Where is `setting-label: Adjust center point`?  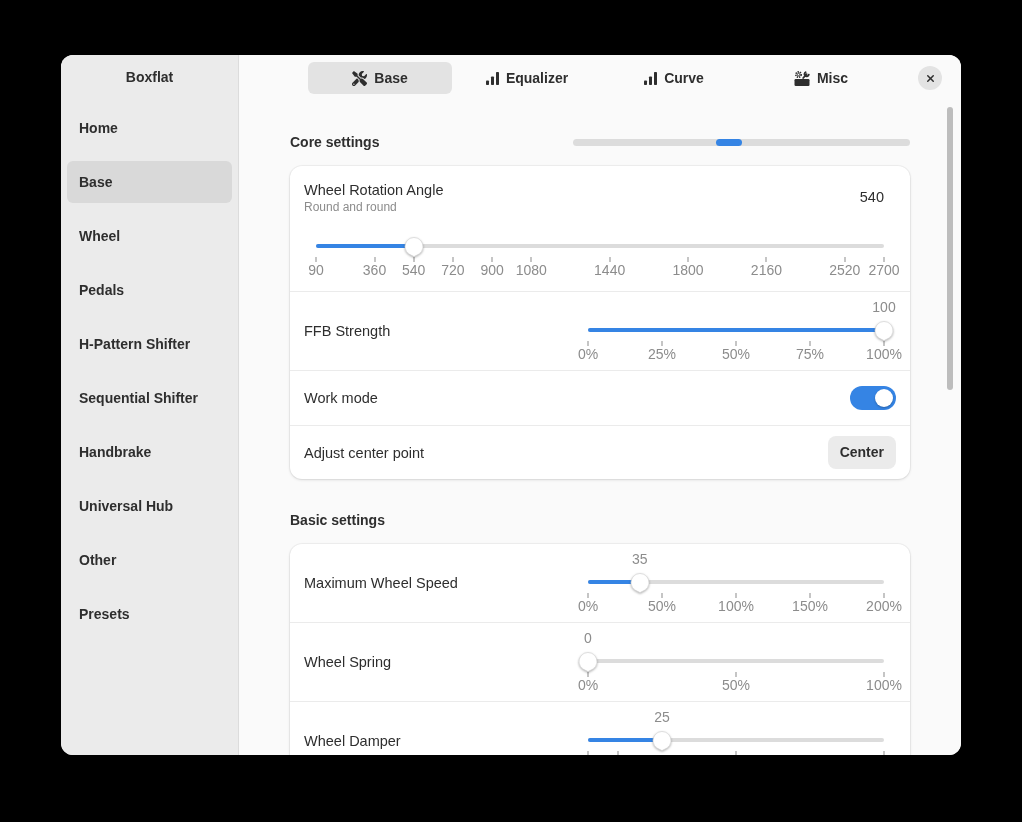
setting-label: Adjust center point is located at coordinates (364, 453).